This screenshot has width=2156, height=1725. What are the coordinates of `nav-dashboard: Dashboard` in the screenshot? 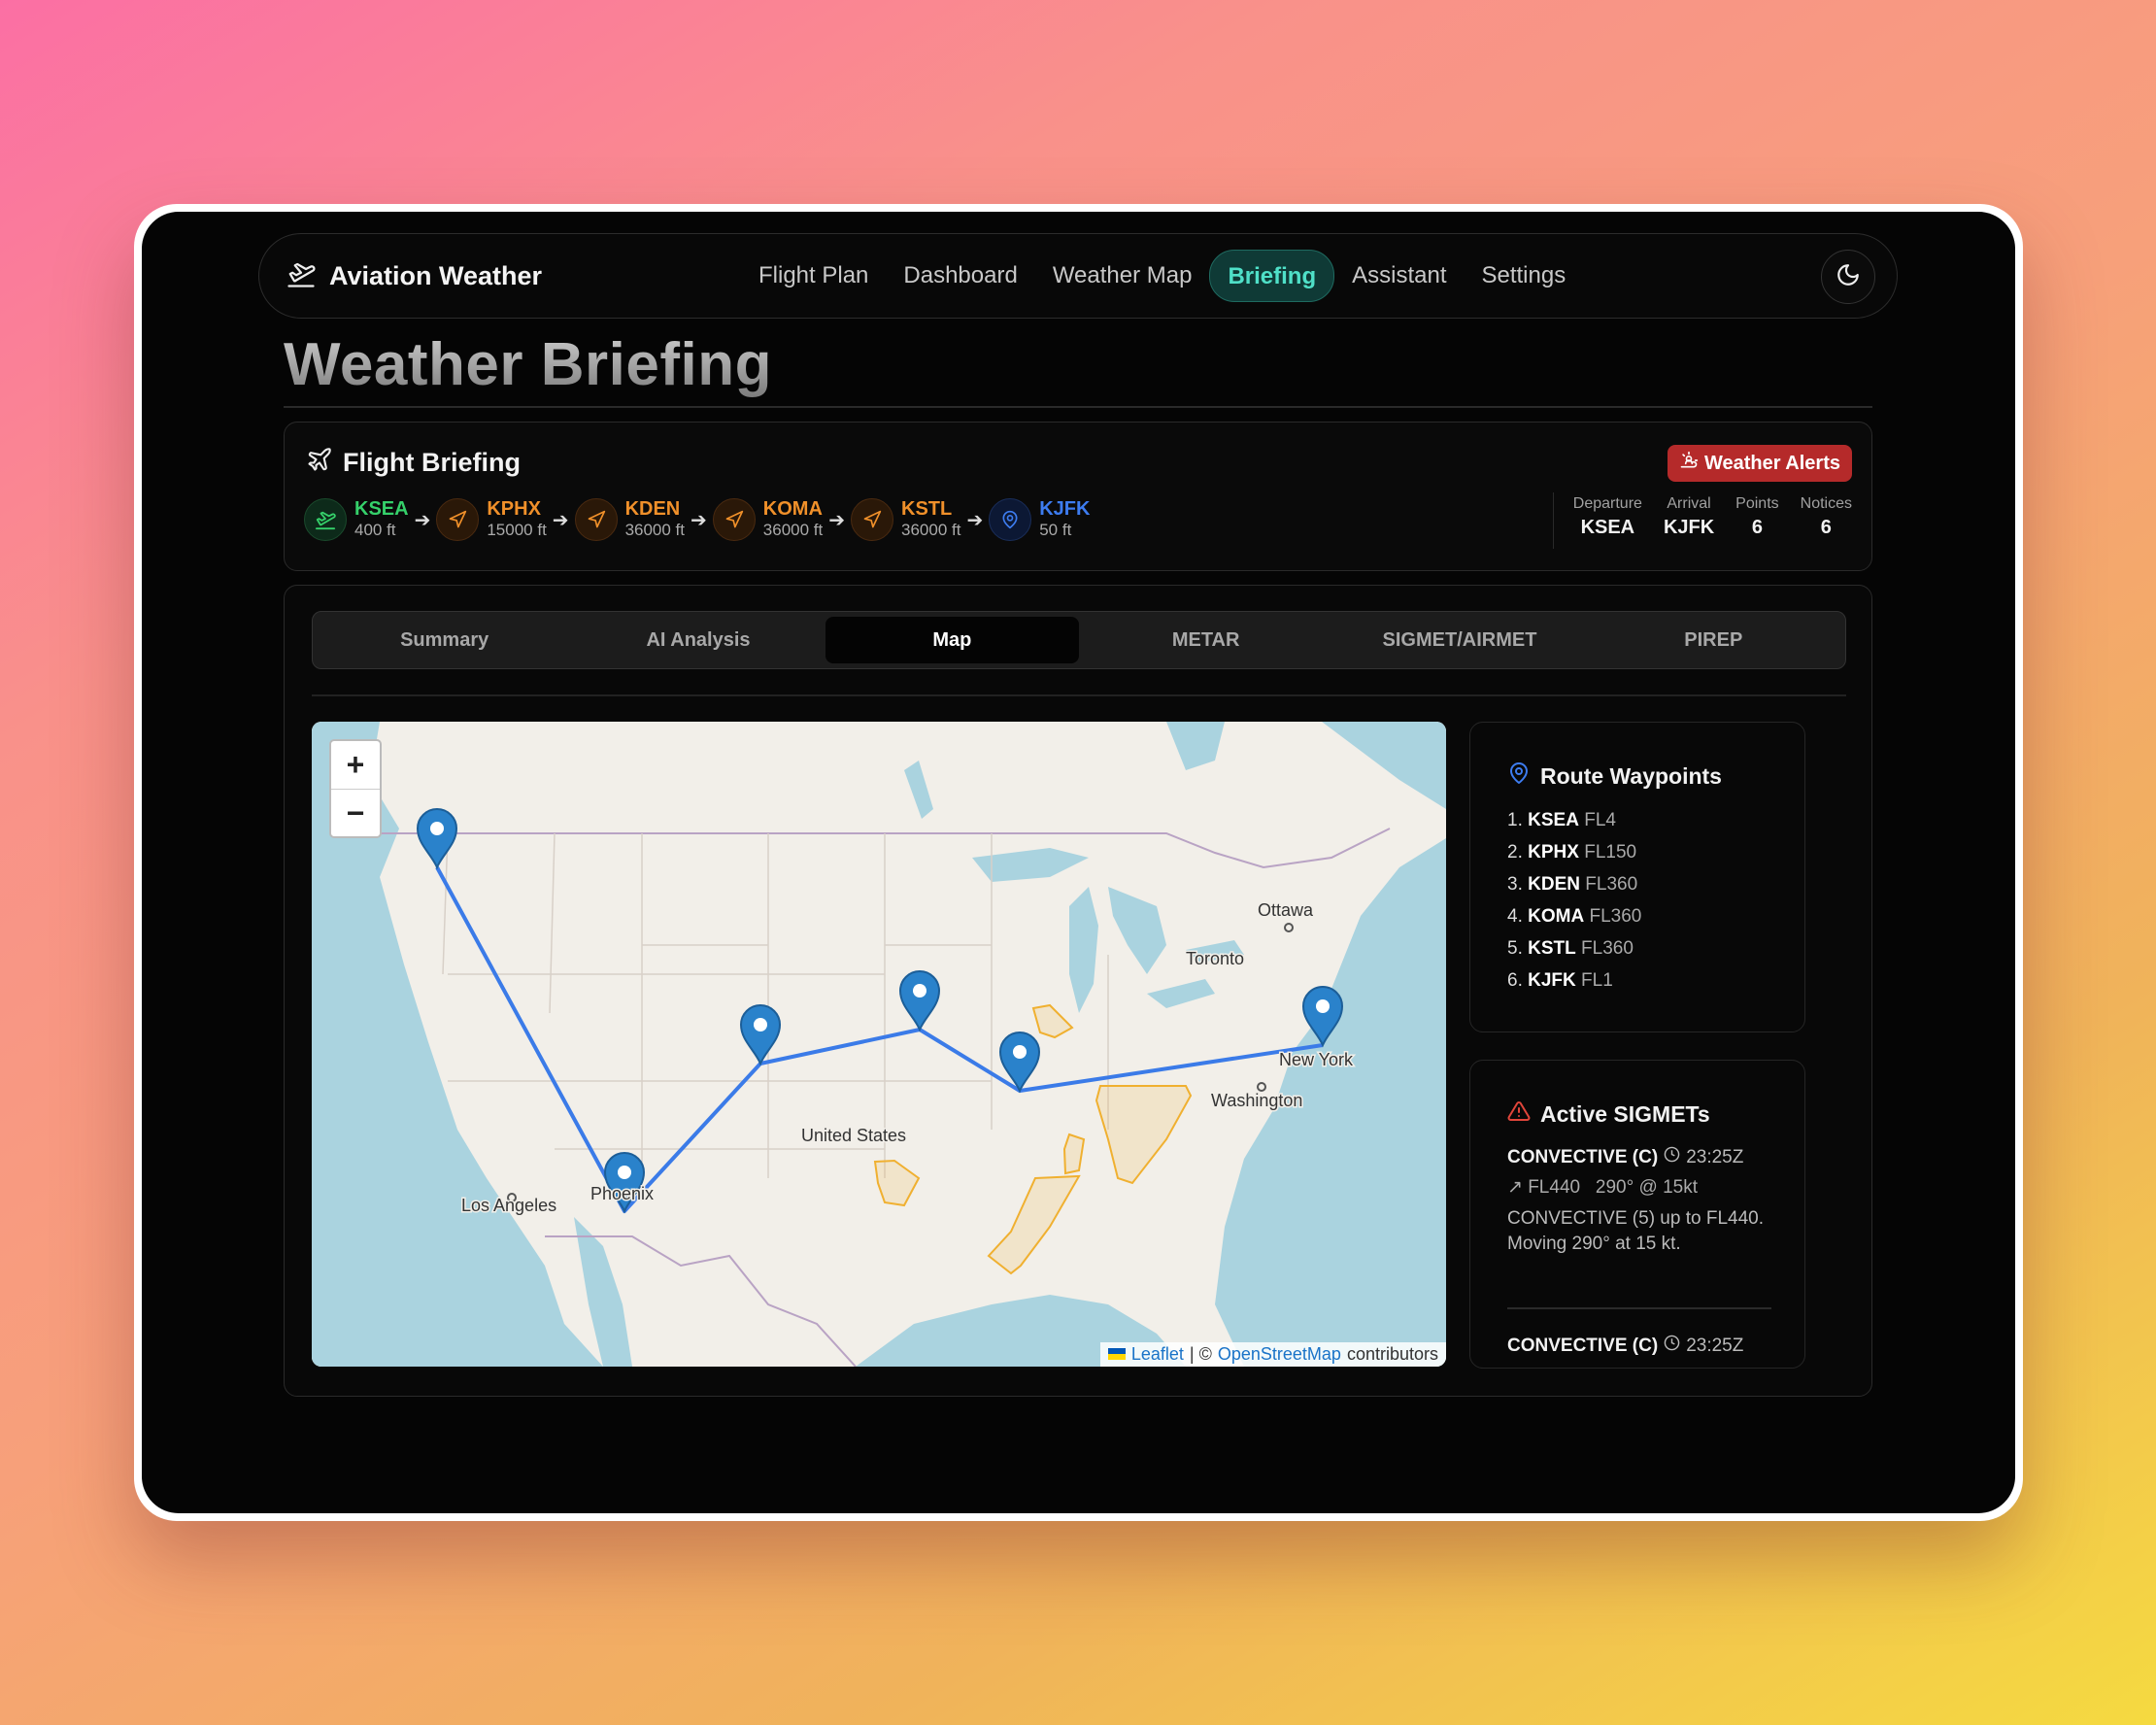 It's located at (960, 276).